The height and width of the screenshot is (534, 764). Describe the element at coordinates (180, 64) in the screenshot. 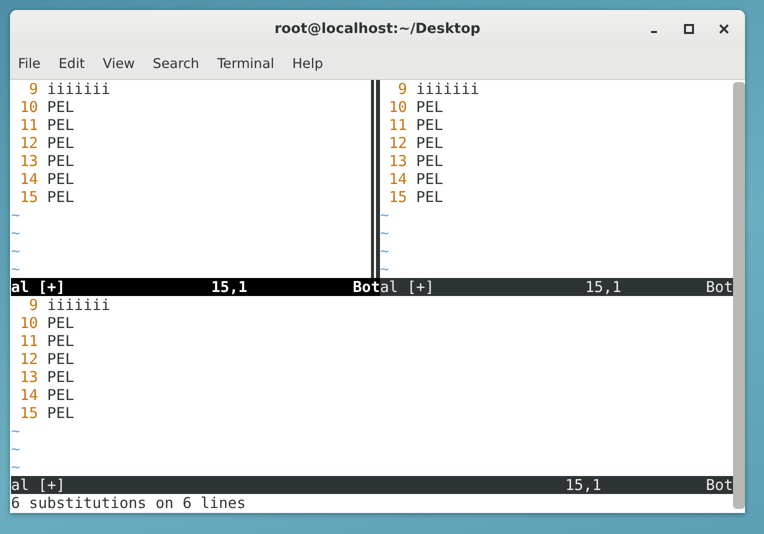

I see `menu-item: Search` at that location.